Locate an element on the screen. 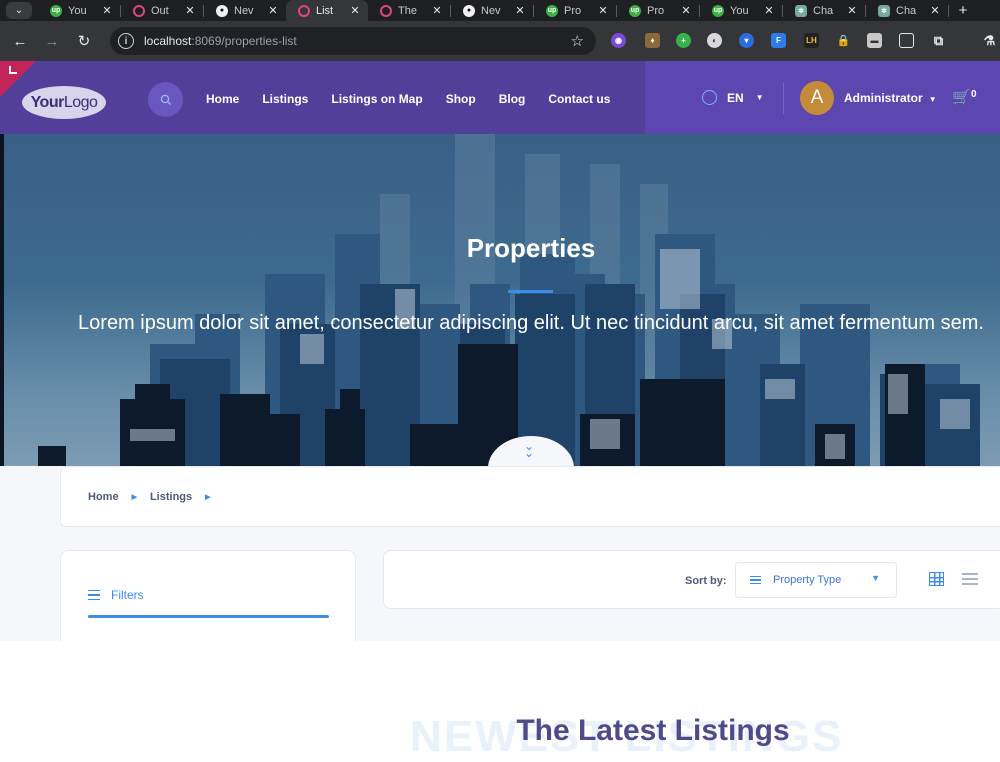 This screenshot has height=762, width=1000. sort-select: Property Type ▼ is located at coordinates (816, 580).